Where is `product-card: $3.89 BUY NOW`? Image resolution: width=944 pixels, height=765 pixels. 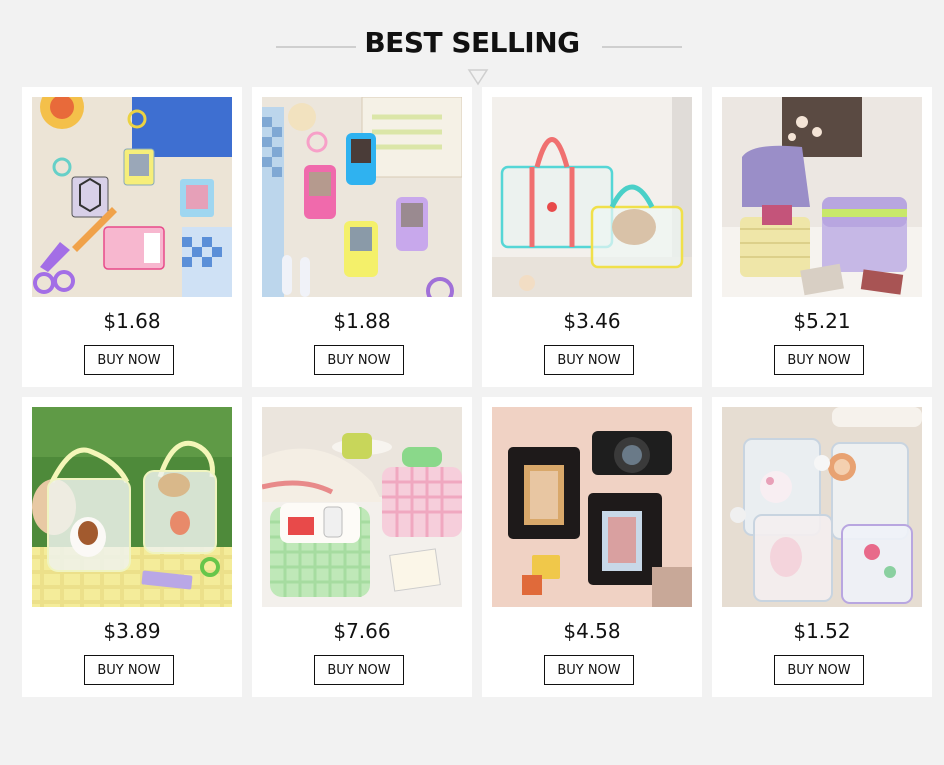
product-card: $3.89 BUY NOW is located at coordinates (132, 547).